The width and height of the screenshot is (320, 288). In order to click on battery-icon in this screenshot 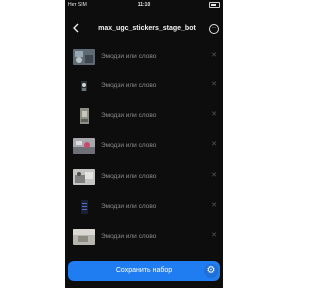, I will do `click(214, 5)`.